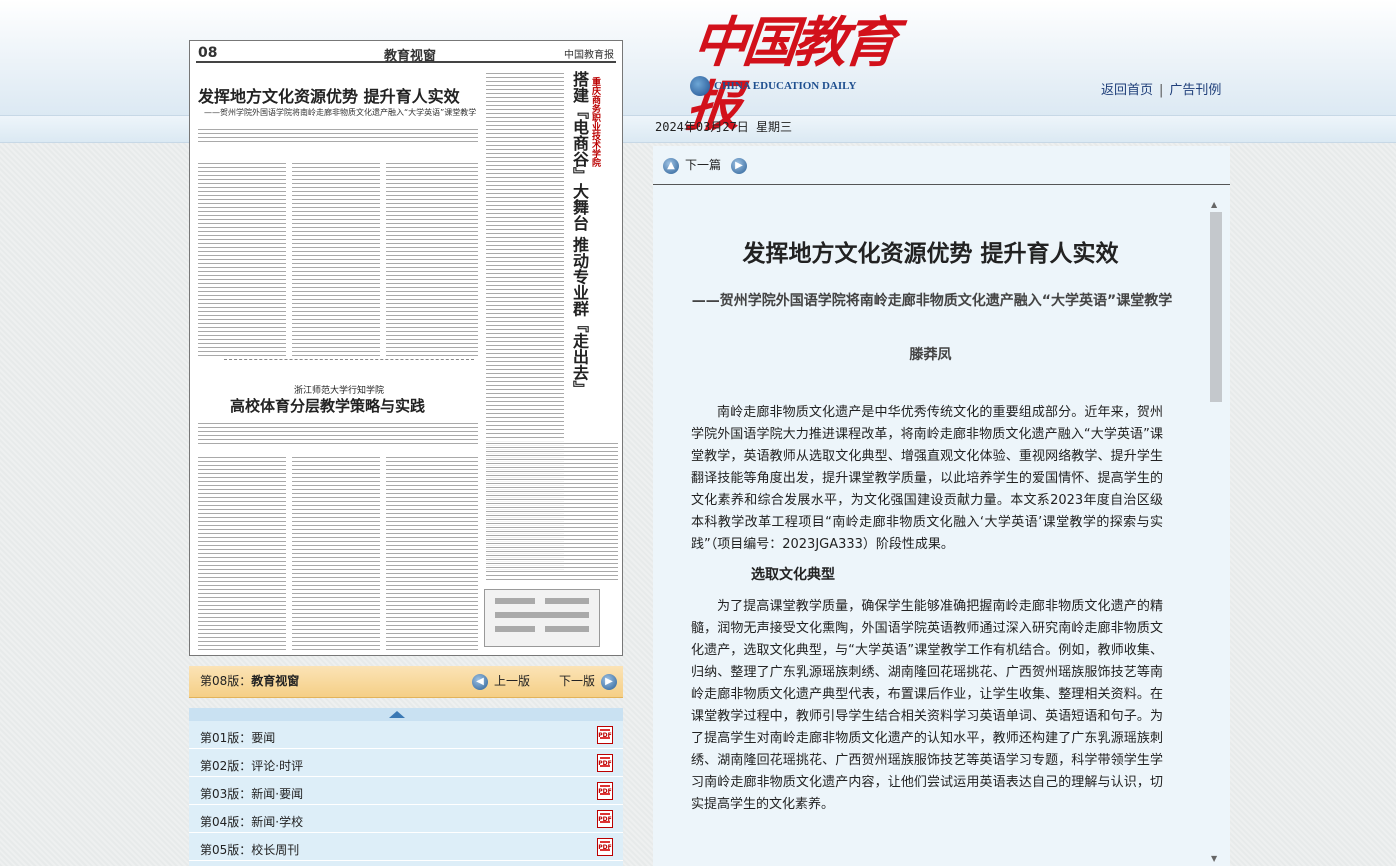  What do you see at coordinates (406, 847) in the screenshot?
I see `edition-list-item: 第05版：校长周刊 PDF` at bounding box center [406, 847].